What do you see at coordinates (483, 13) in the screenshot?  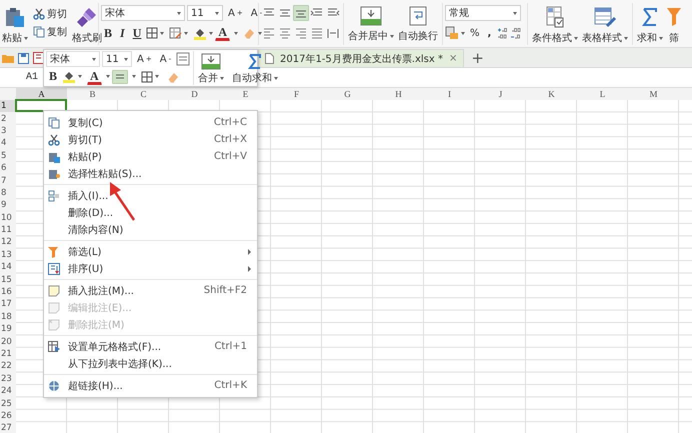 I see `number-format-select: 常规` at bounding box center [483, 13].